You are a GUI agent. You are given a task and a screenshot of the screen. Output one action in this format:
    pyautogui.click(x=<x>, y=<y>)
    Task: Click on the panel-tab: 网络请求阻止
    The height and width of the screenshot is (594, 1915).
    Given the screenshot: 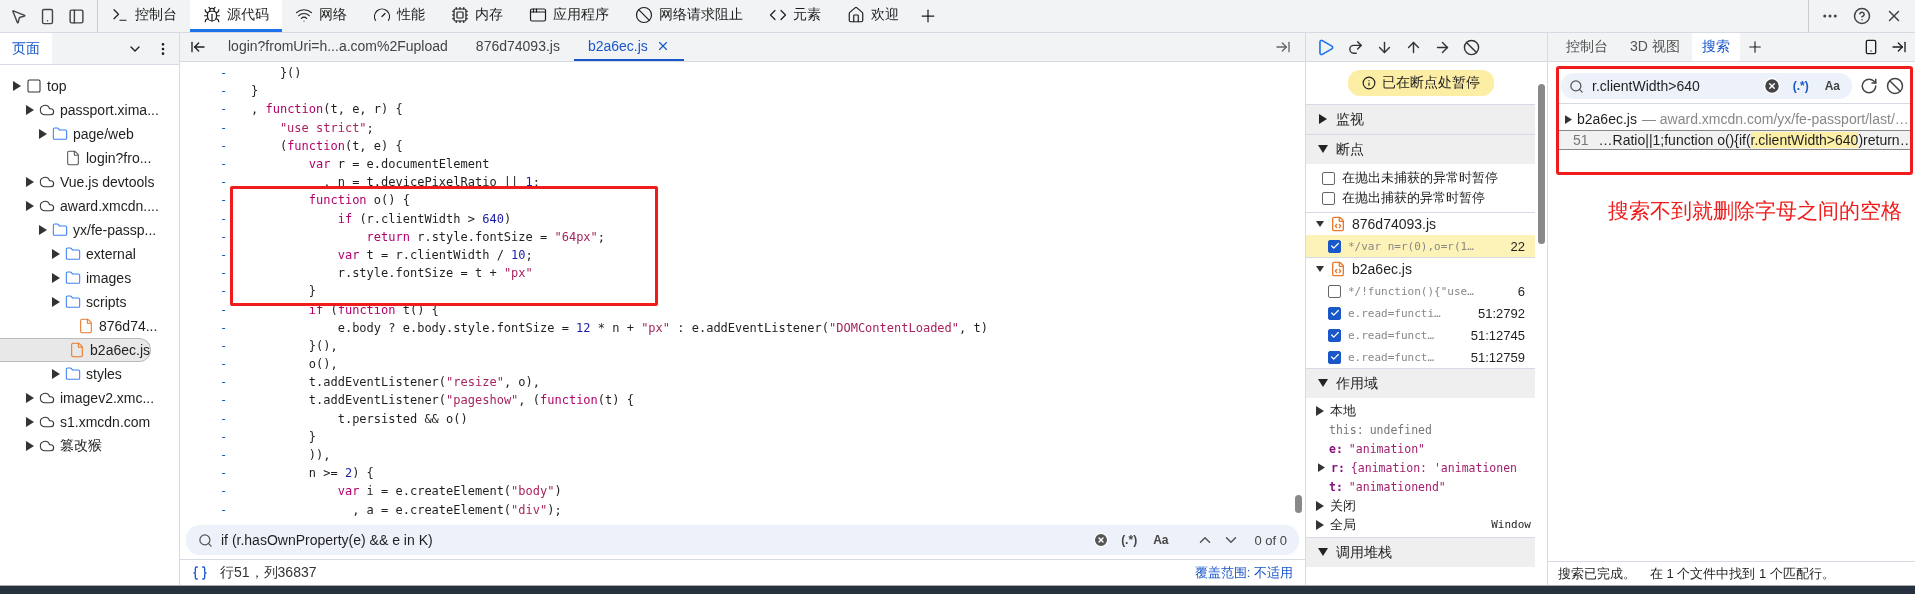 What is the action you would take?
    pyautogui.click(x=689, y=16)
    